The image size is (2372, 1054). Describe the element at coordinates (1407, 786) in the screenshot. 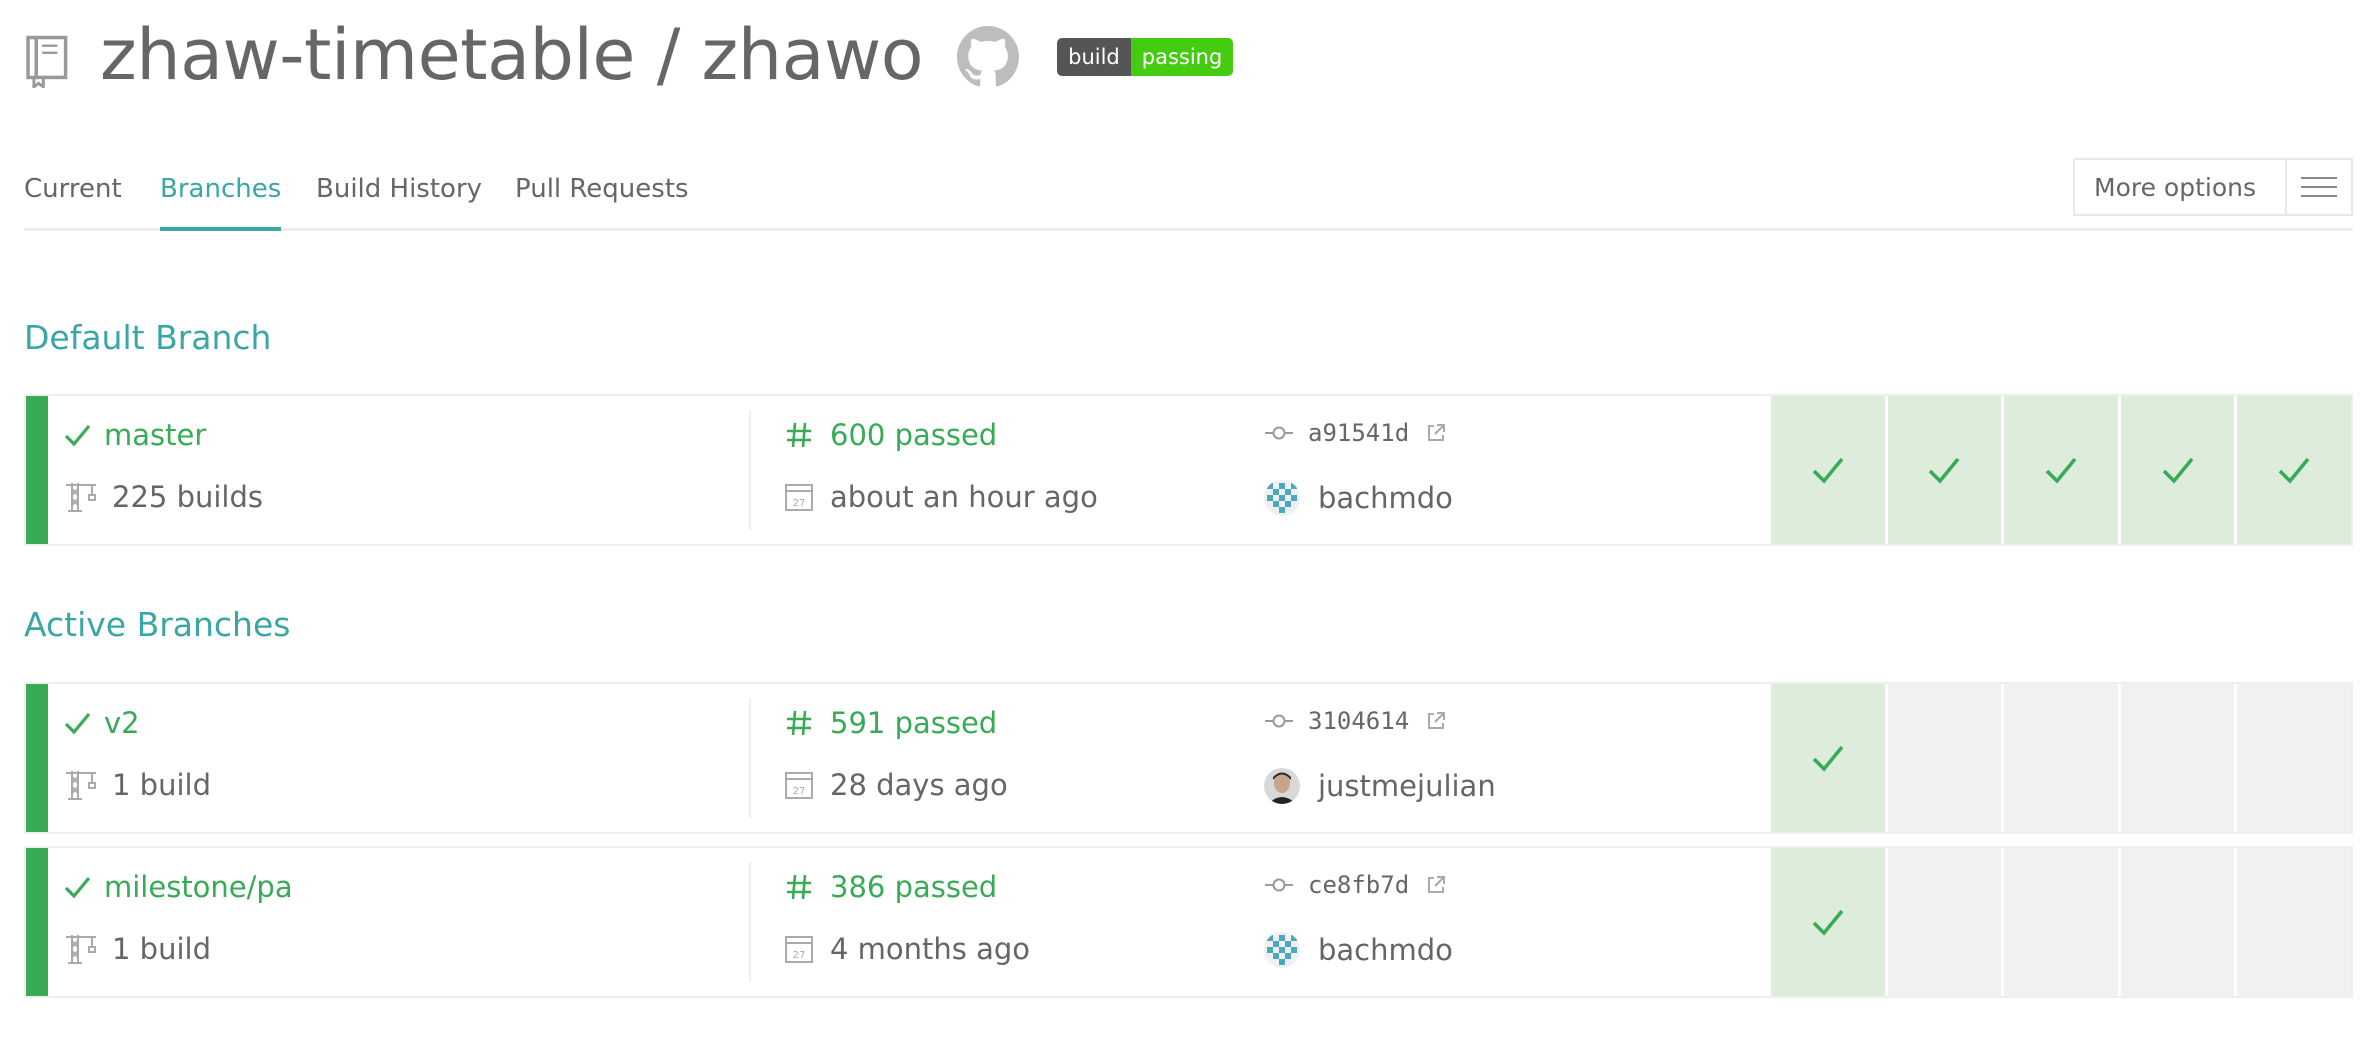

I see `commit-author: justmejulian` at that location.